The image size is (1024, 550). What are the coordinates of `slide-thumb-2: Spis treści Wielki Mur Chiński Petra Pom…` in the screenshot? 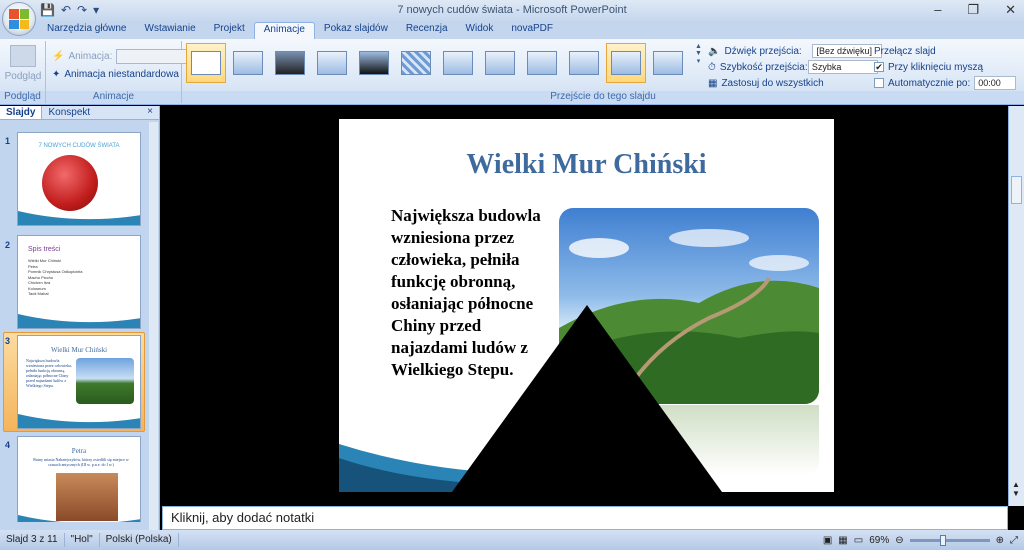 It's located at (79, 282).